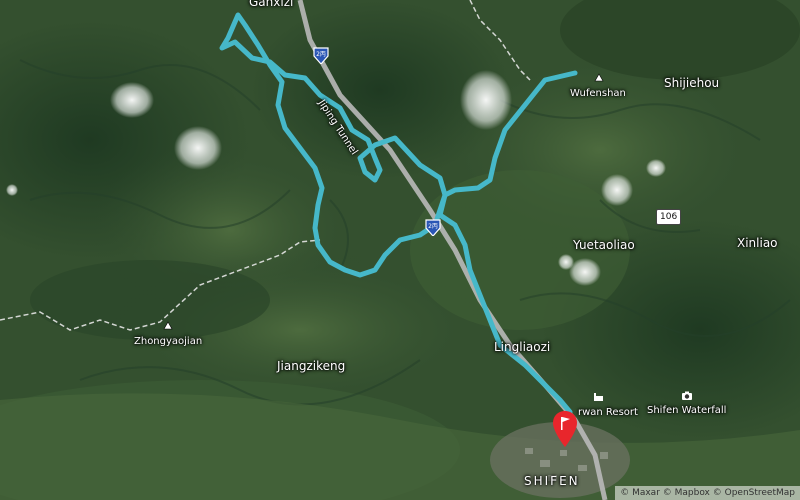 This screenshot has width=800, height=500. I want to click on label-wufenshan: Wufenshan, so click(598, 93).